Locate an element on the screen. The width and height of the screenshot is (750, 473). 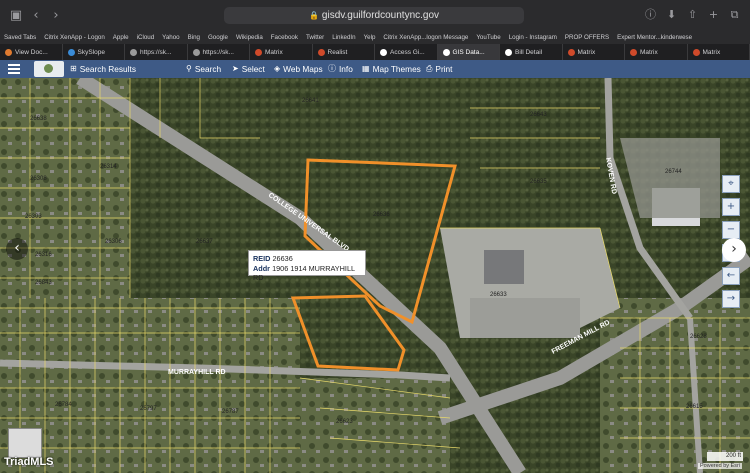
locate-icon: ⌖ is located at coordinates (731, 184).